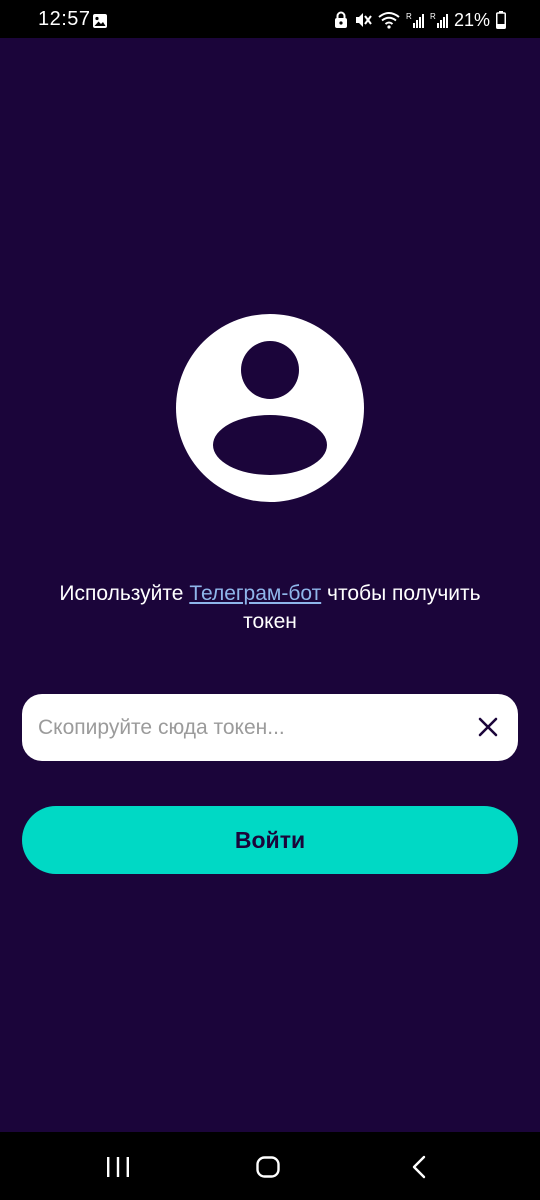  Describe the element at coordinates (363, 20) in the screenshot. I see `mute-icon` at that location.